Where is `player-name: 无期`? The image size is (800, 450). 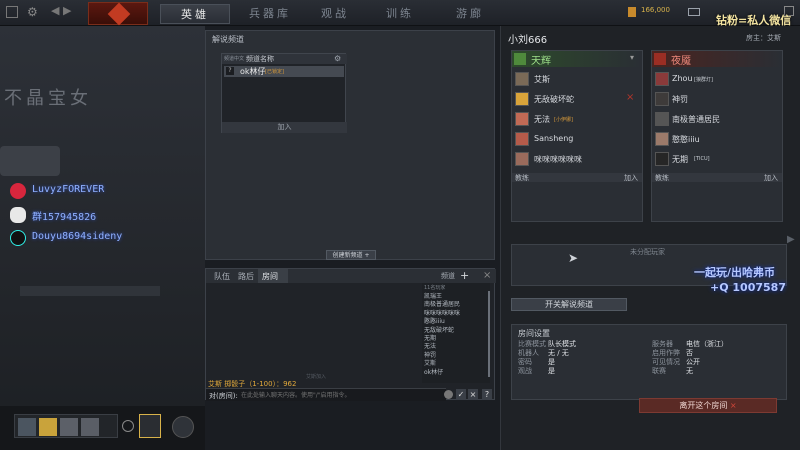
player-name: 无期 is located at coordinates (680, 159).